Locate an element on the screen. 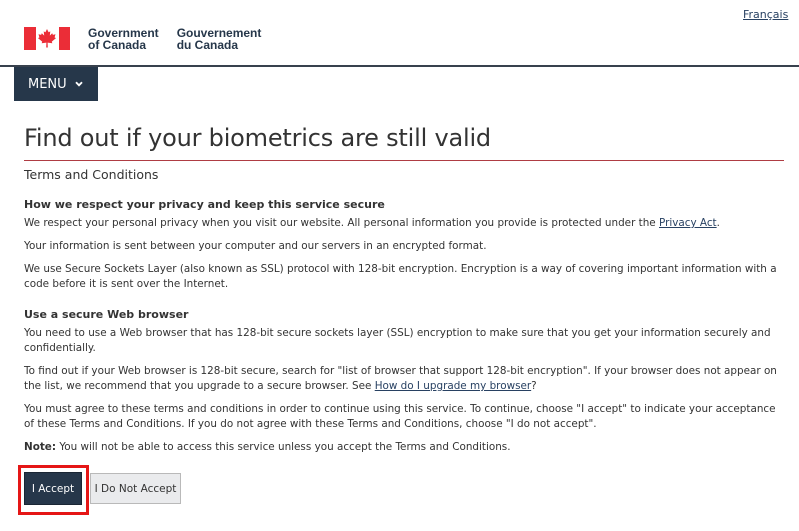  header-divider is located at coordinates (399, 66).